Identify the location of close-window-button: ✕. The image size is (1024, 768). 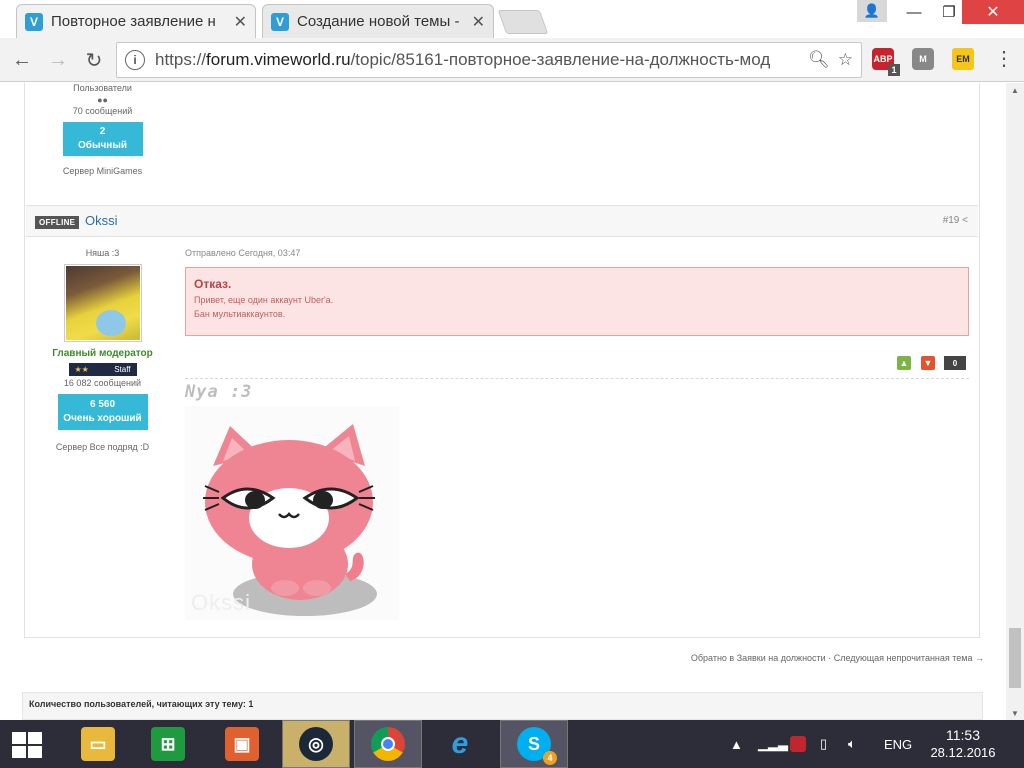
(993, 12).